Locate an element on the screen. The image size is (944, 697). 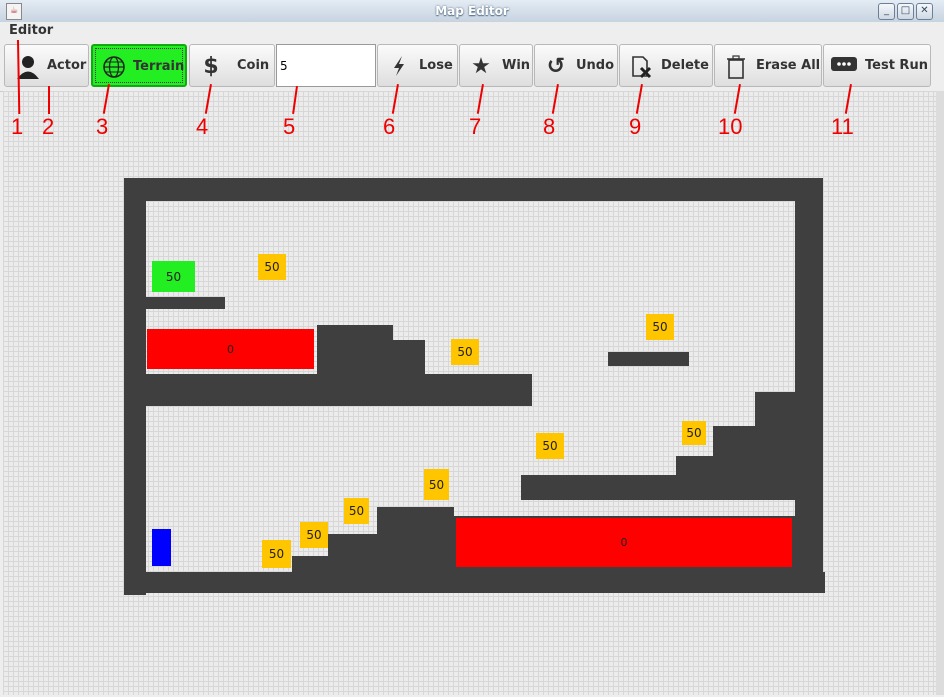
title-bar: ☕ Map Editor _ □ ✕ is located at coordinates (472, 11).